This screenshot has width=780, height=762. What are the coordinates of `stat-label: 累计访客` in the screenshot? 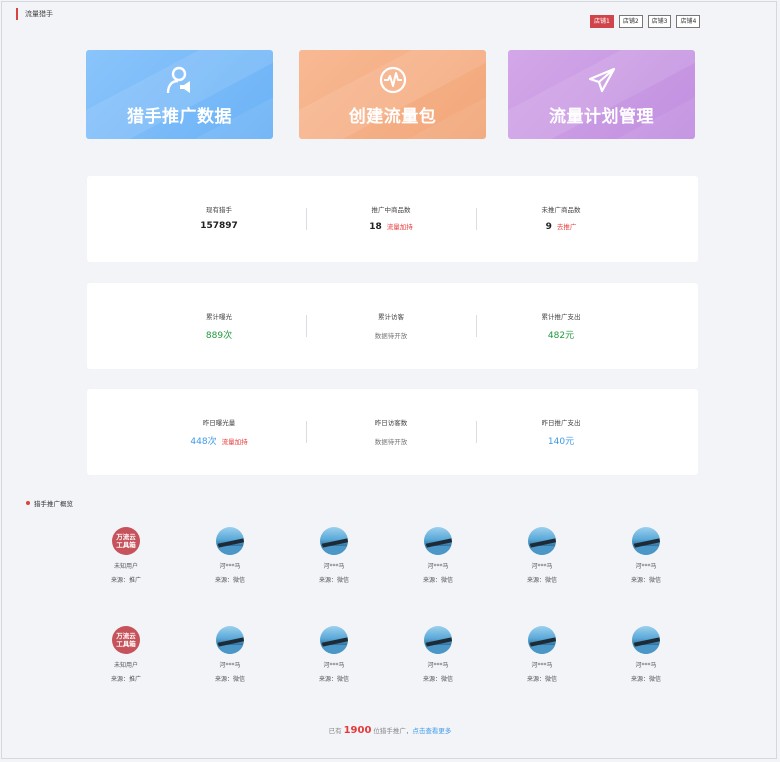 It's located at (391, 317).